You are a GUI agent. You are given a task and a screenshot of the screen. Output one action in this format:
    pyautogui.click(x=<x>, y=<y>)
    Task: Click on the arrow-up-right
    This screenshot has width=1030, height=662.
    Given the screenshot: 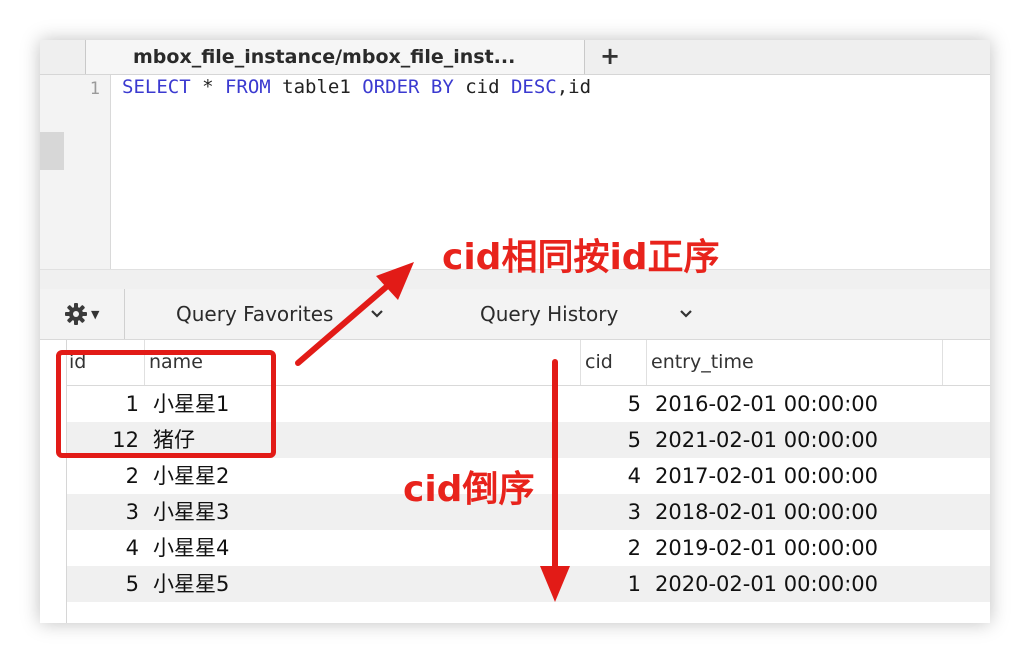 What is the action you would take?
    pyautogui.click(x=354, y=314)
    